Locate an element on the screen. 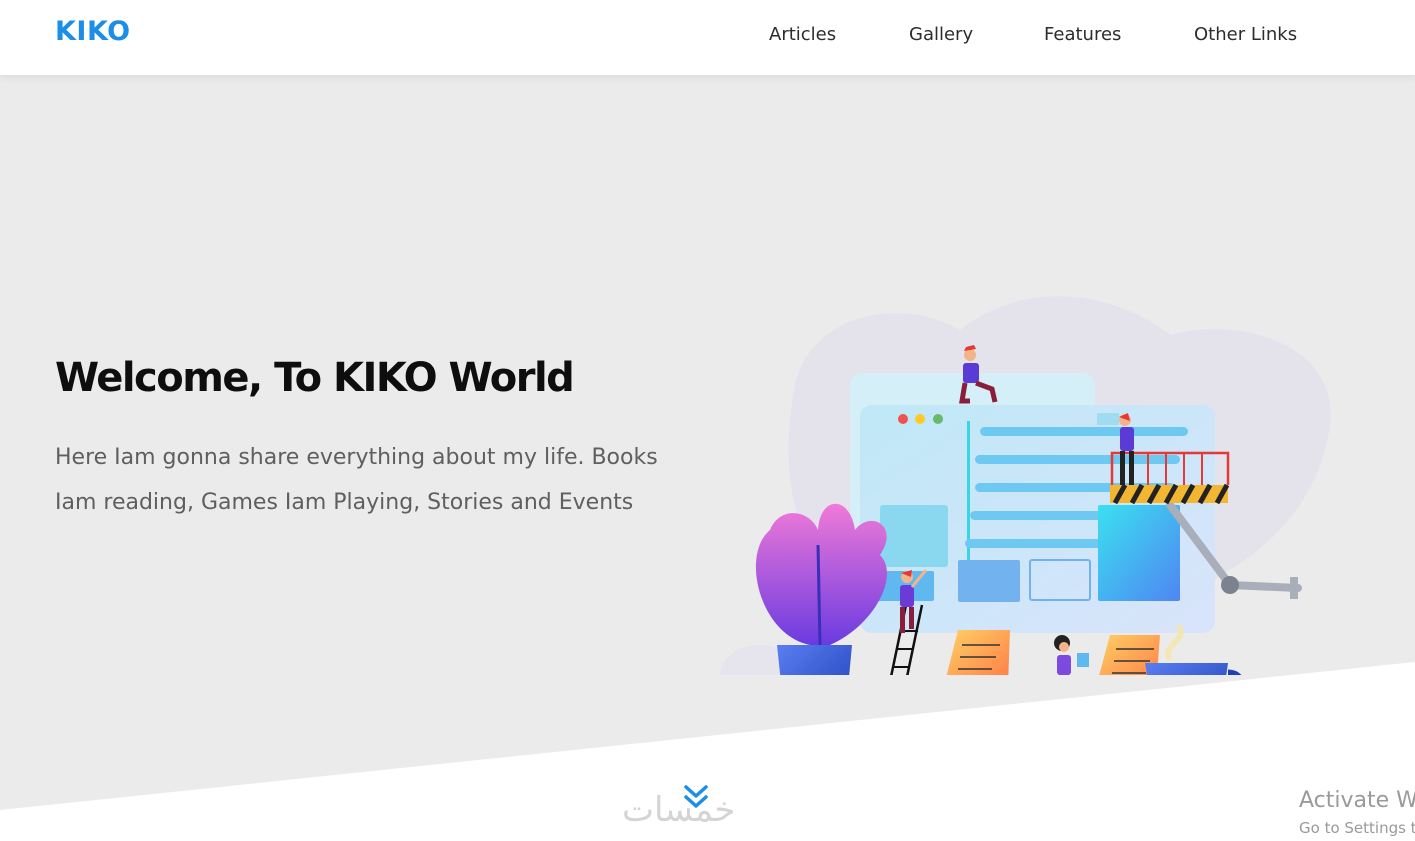 Image resolution: width=1415 pixels, height=841 pixels. main-nav: Articles Gallery Features Other Links is located at coordinates (707, 36).